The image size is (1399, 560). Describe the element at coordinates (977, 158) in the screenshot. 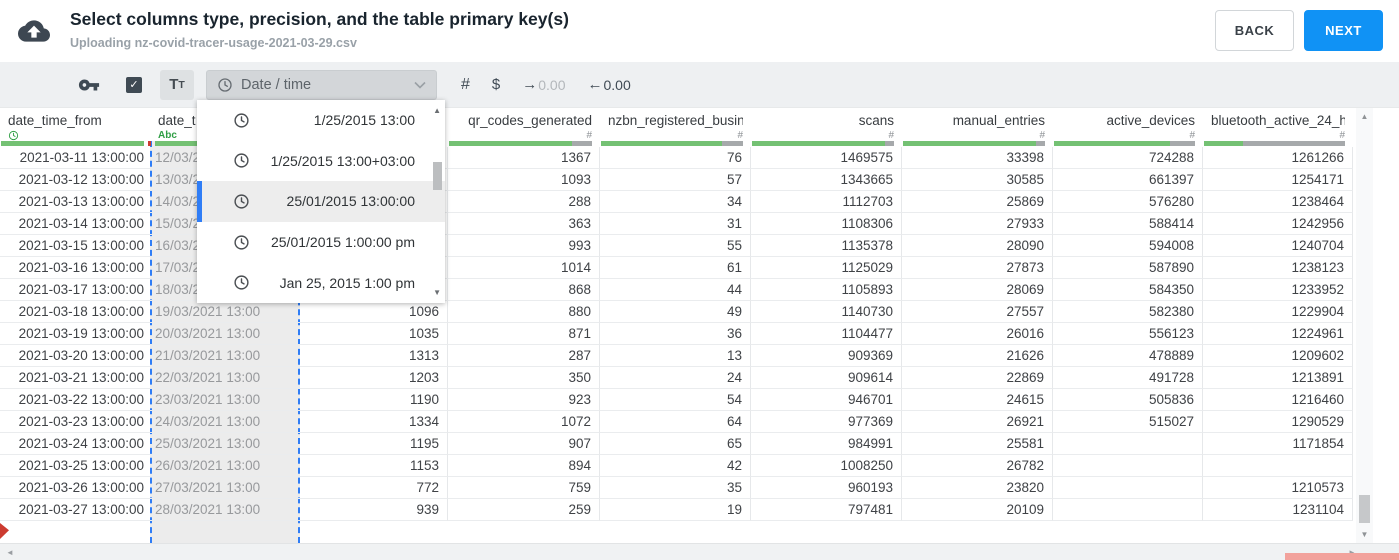

I see `table-cell: 33398` at that location.